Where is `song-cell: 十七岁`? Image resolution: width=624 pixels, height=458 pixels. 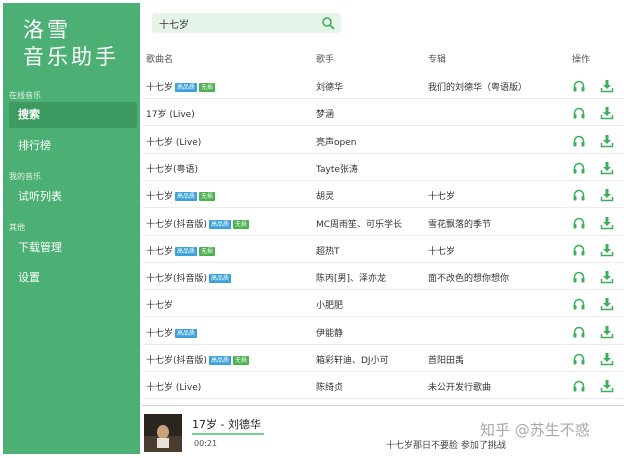 song-cell: 十七岁 is located at coordinates (159, 304).